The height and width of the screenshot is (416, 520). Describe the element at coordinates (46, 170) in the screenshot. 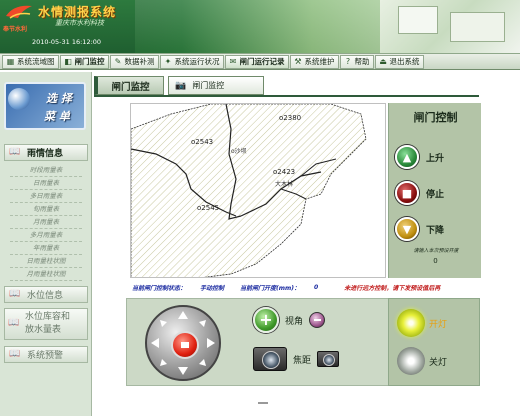

I see `rain-submenu-item: 时段雨量表` at that location.